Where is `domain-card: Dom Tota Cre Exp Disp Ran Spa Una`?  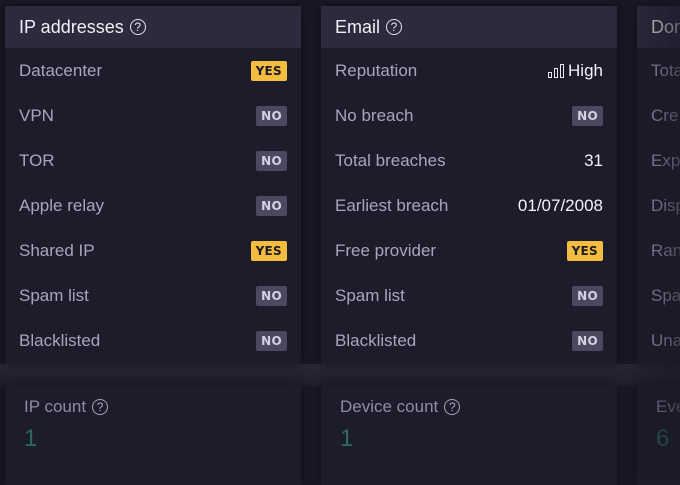
domain-card: Dom Tota Cre Exp Disp Ran Spa Una is located at coordinates (658, 185).